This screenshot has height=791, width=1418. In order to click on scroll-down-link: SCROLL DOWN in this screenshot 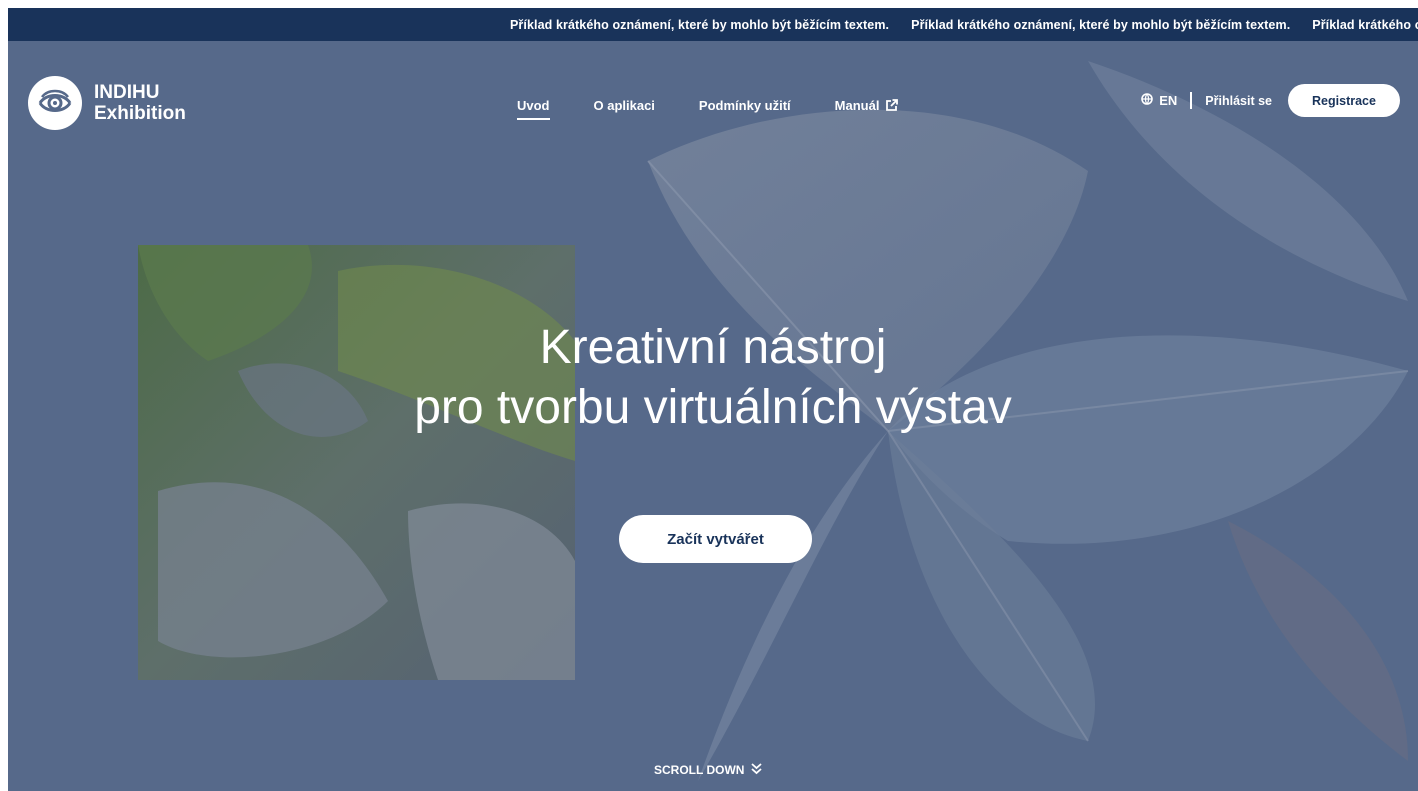, I will do `click(708, 770)`.